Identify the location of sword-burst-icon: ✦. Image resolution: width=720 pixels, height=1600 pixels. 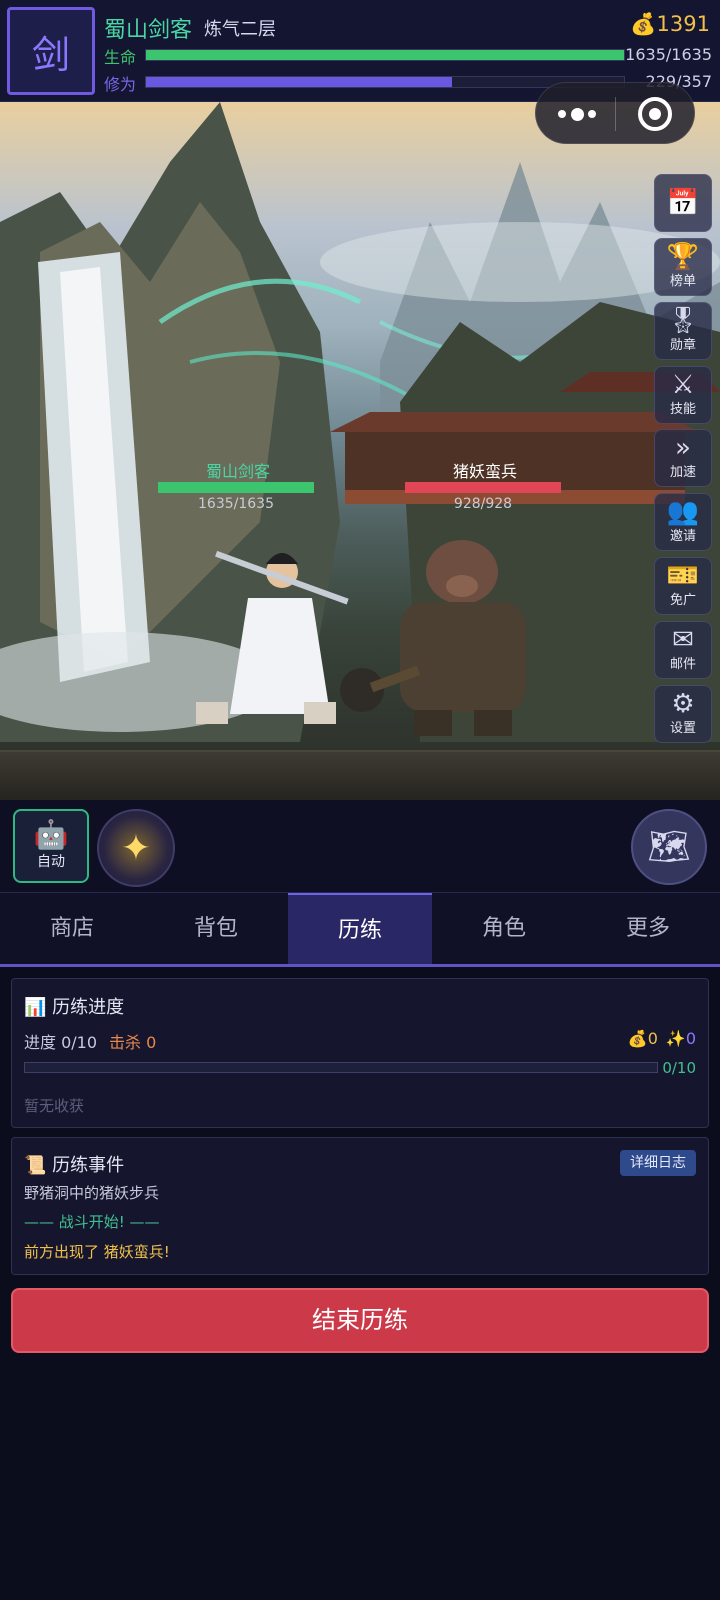
(136, 848).